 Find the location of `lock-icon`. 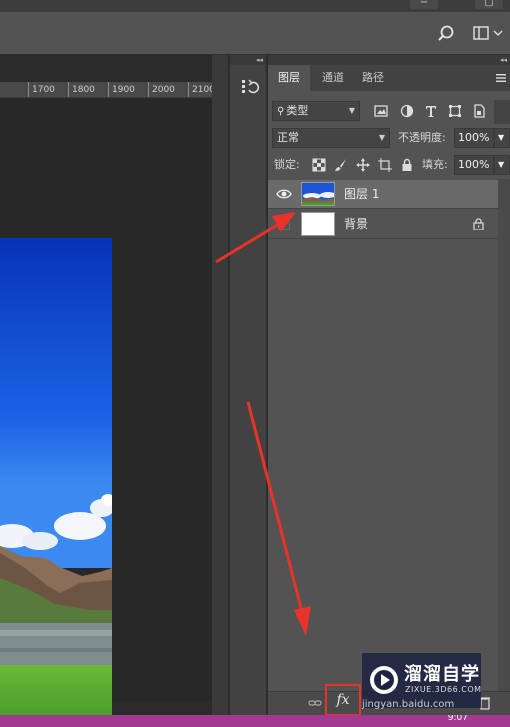

lock-icon is located at coordinates (478, 224).